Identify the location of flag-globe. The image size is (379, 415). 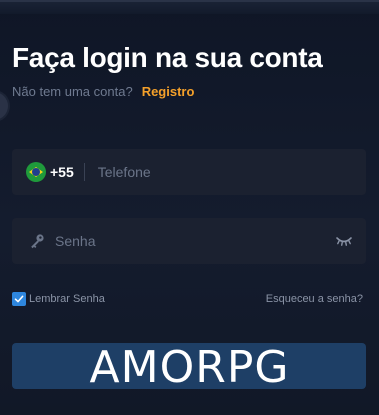
(36, 172).